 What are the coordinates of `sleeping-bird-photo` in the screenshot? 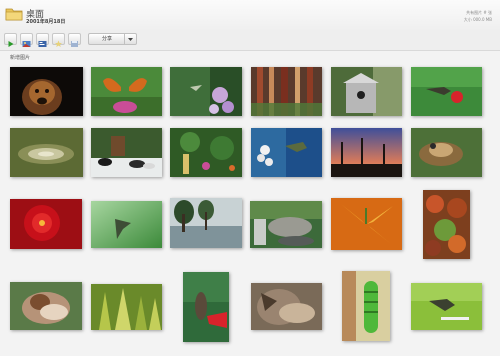 It's located at (46, 306).